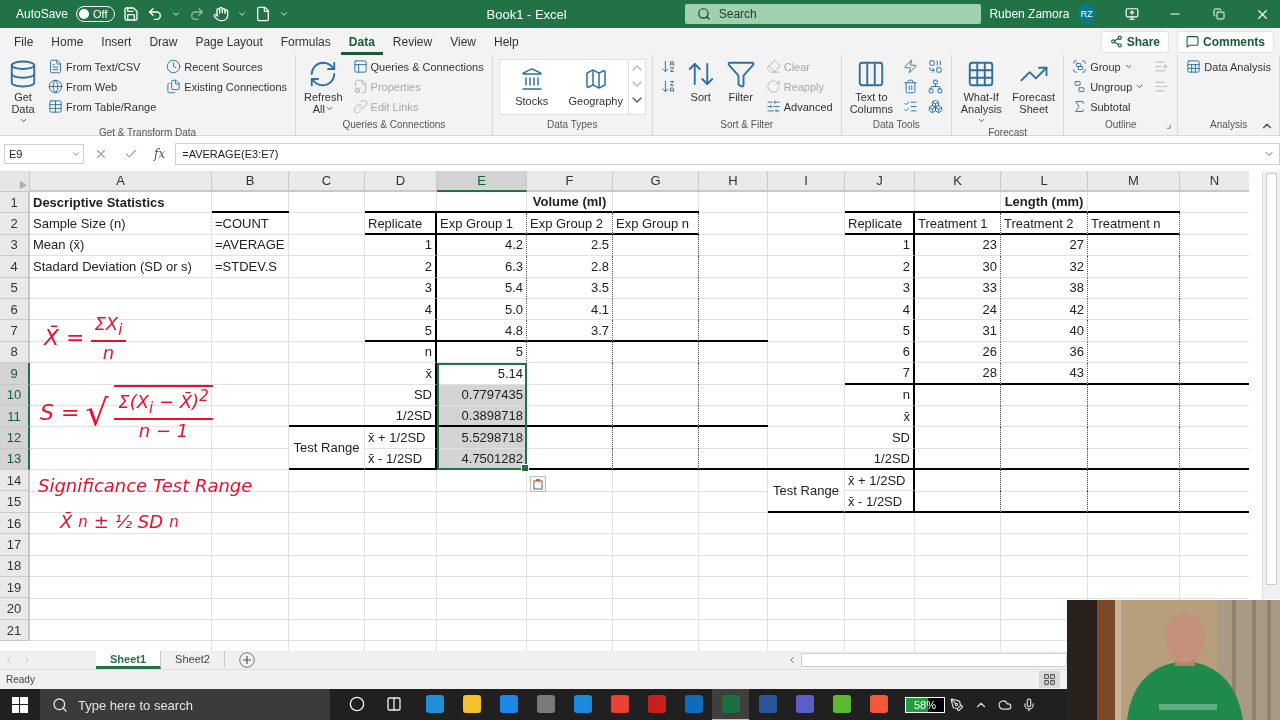 The width and height of the screenshot is (1280, 720). What do you see at coordinates (1034, 86) in the screenshot?
I see `ribbon-button: Forecast Sheet` at bounding box center [1034, 86].